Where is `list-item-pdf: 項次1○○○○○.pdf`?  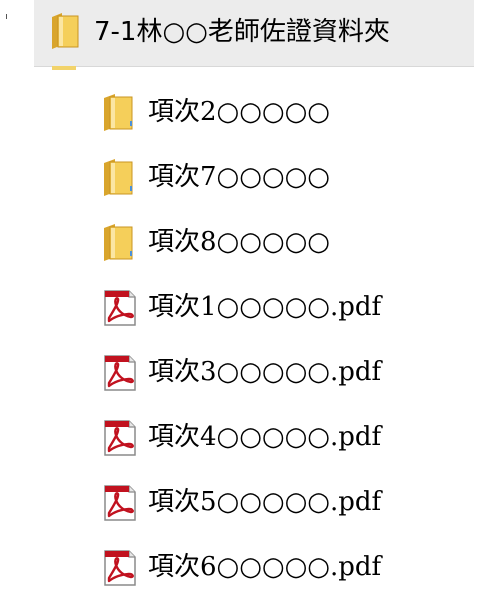
list-item-pdf: 項次1○○○○○.pdf is located at coordinates (240, 317).